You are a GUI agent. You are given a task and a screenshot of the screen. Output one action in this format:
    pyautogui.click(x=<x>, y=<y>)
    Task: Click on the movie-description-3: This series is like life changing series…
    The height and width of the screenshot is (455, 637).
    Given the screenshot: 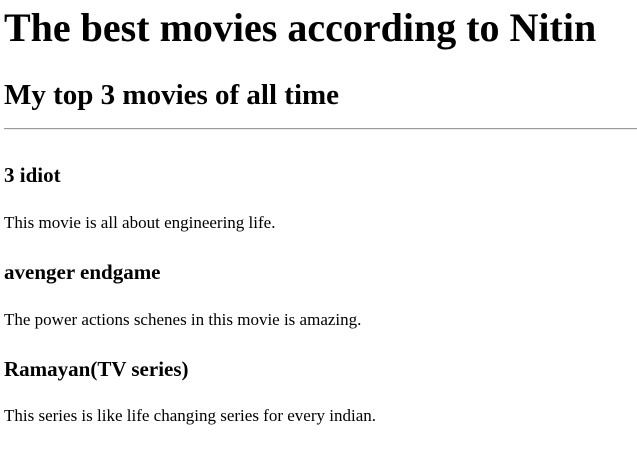 What is the action you would take?
    pyautogui.click(x=190, y=415)
    